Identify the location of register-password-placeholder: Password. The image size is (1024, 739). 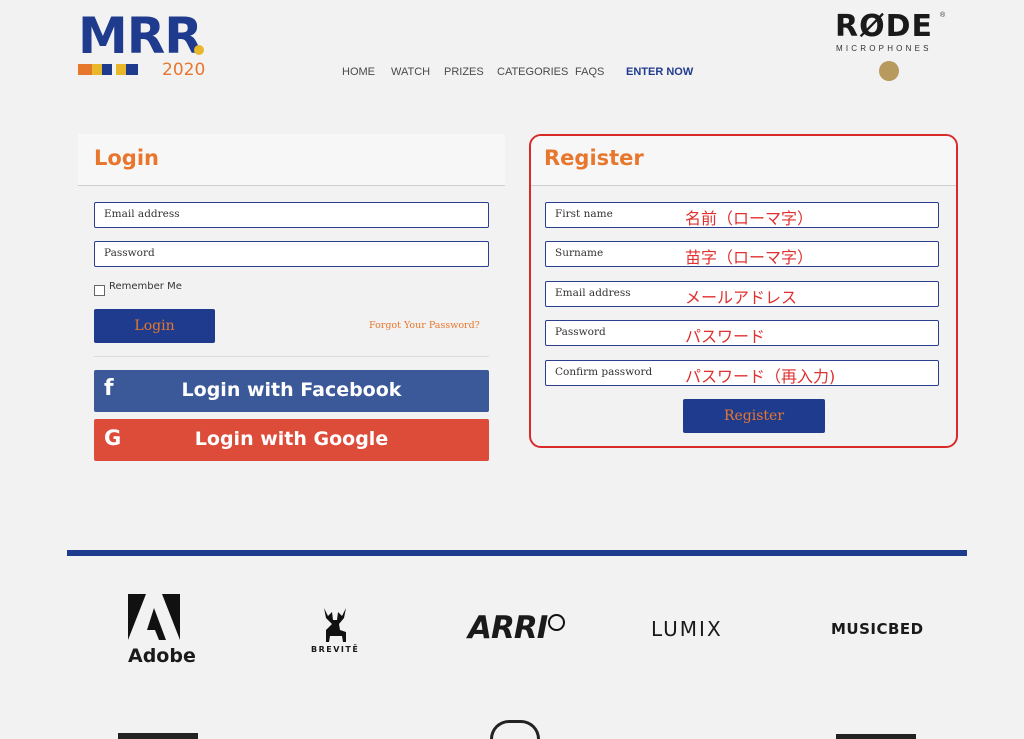
(580, 332).